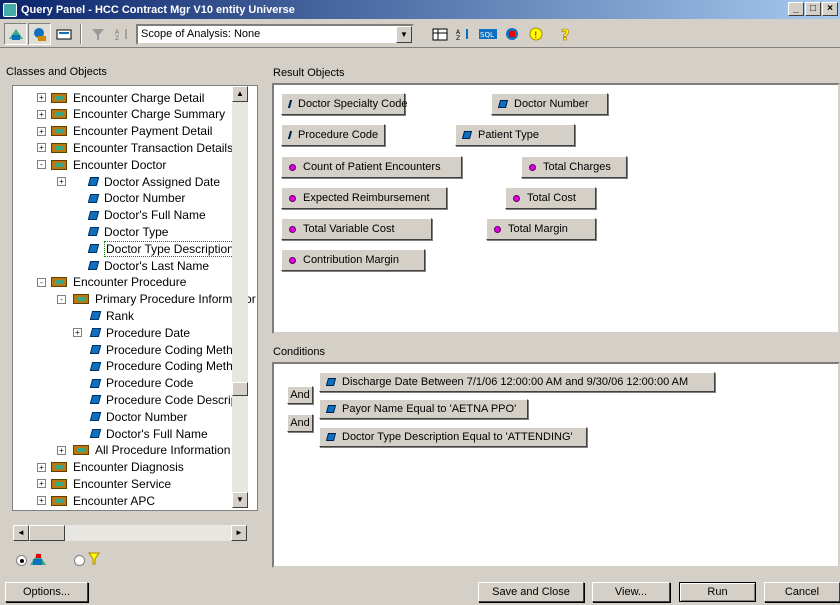  I want to click on result-dimension-chip: Patient Type, so click(515, 135).